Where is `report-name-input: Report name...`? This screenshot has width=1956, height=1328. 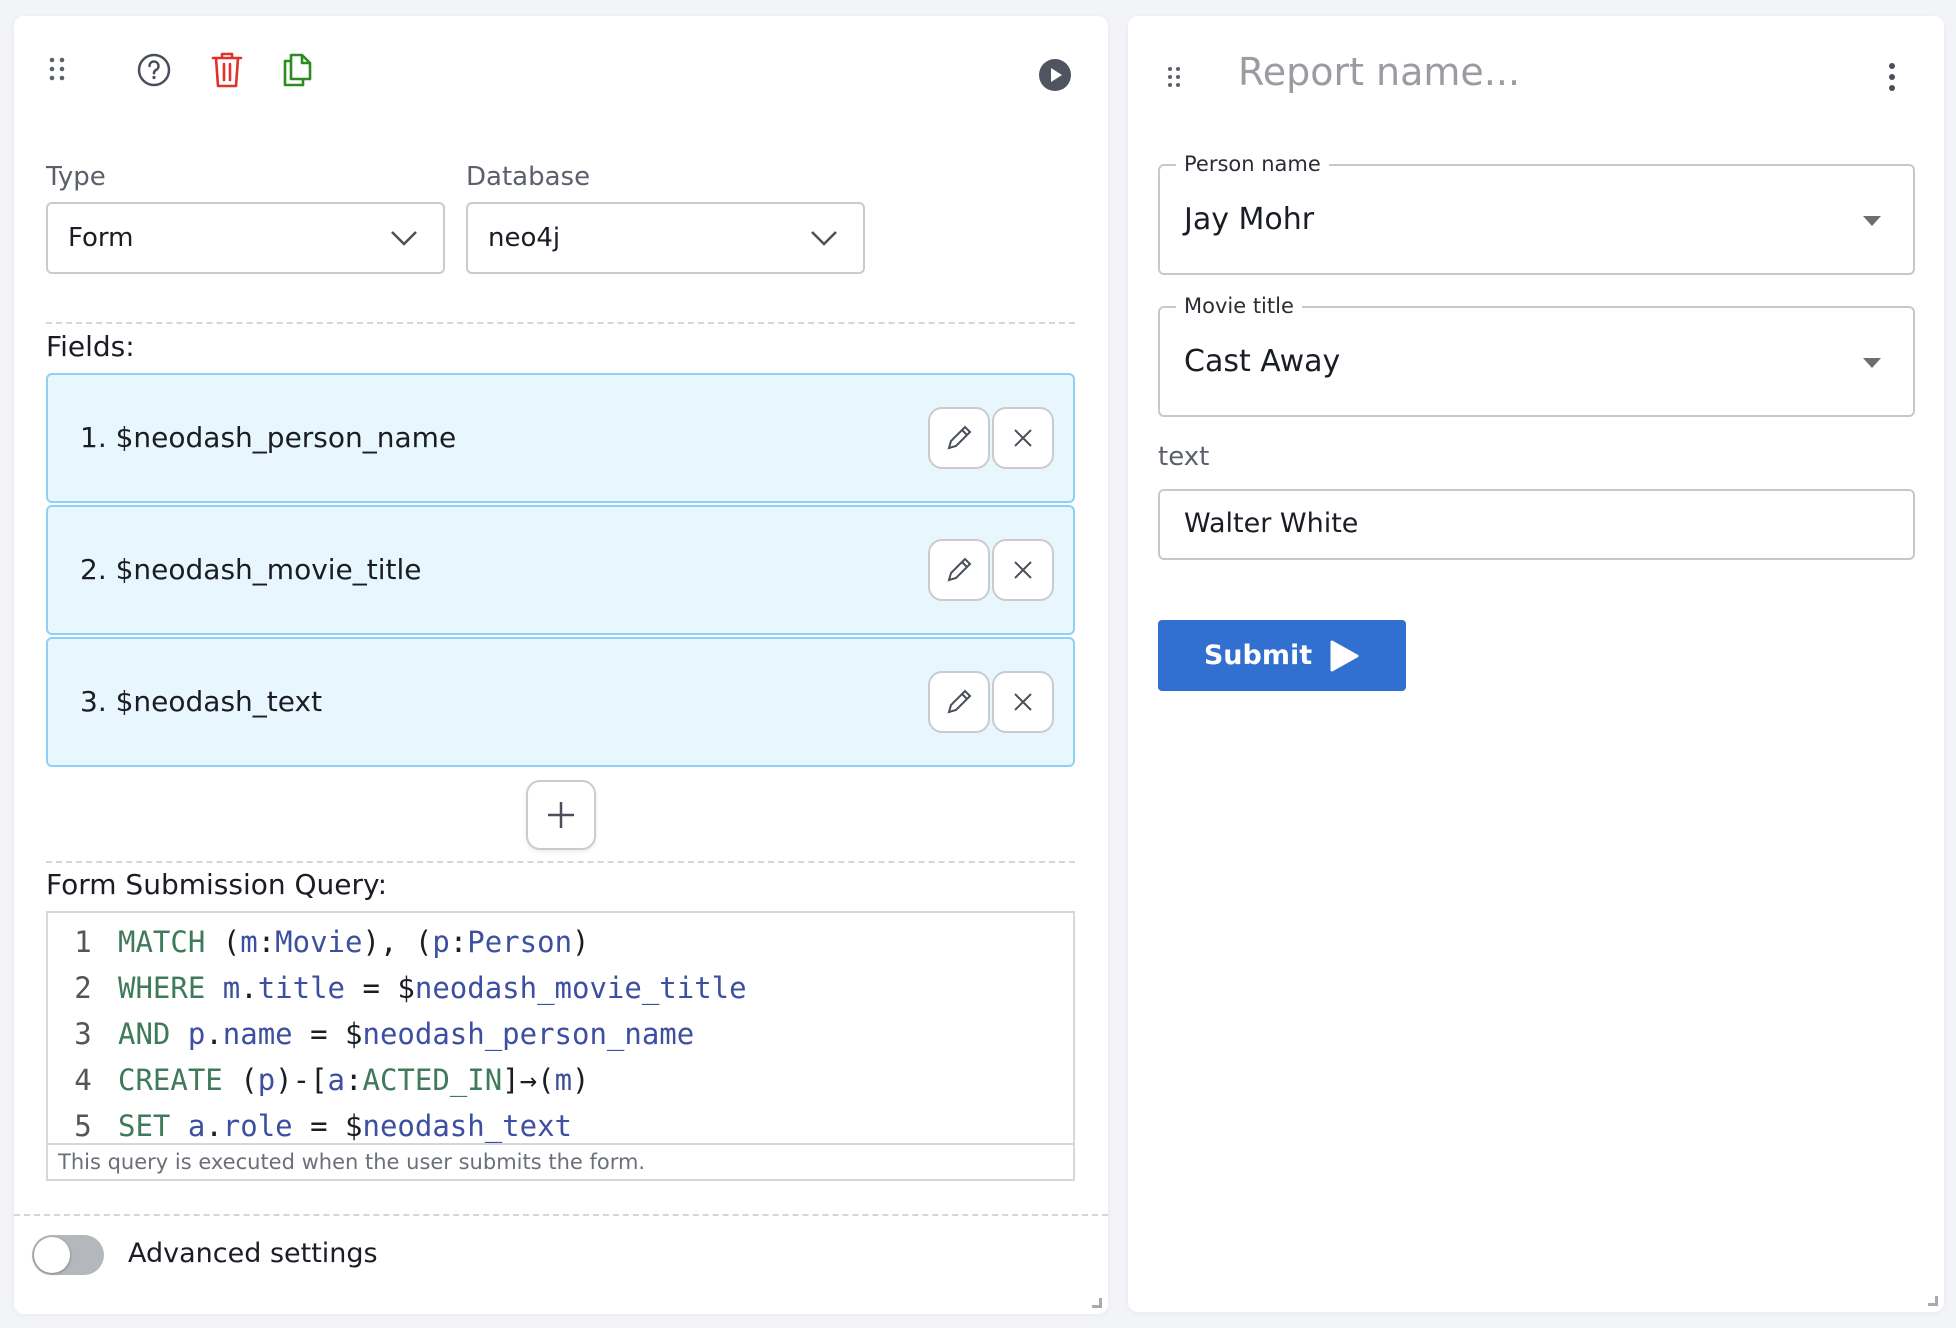 report-name-input: Report name... is located at coordinates (1379, 72).